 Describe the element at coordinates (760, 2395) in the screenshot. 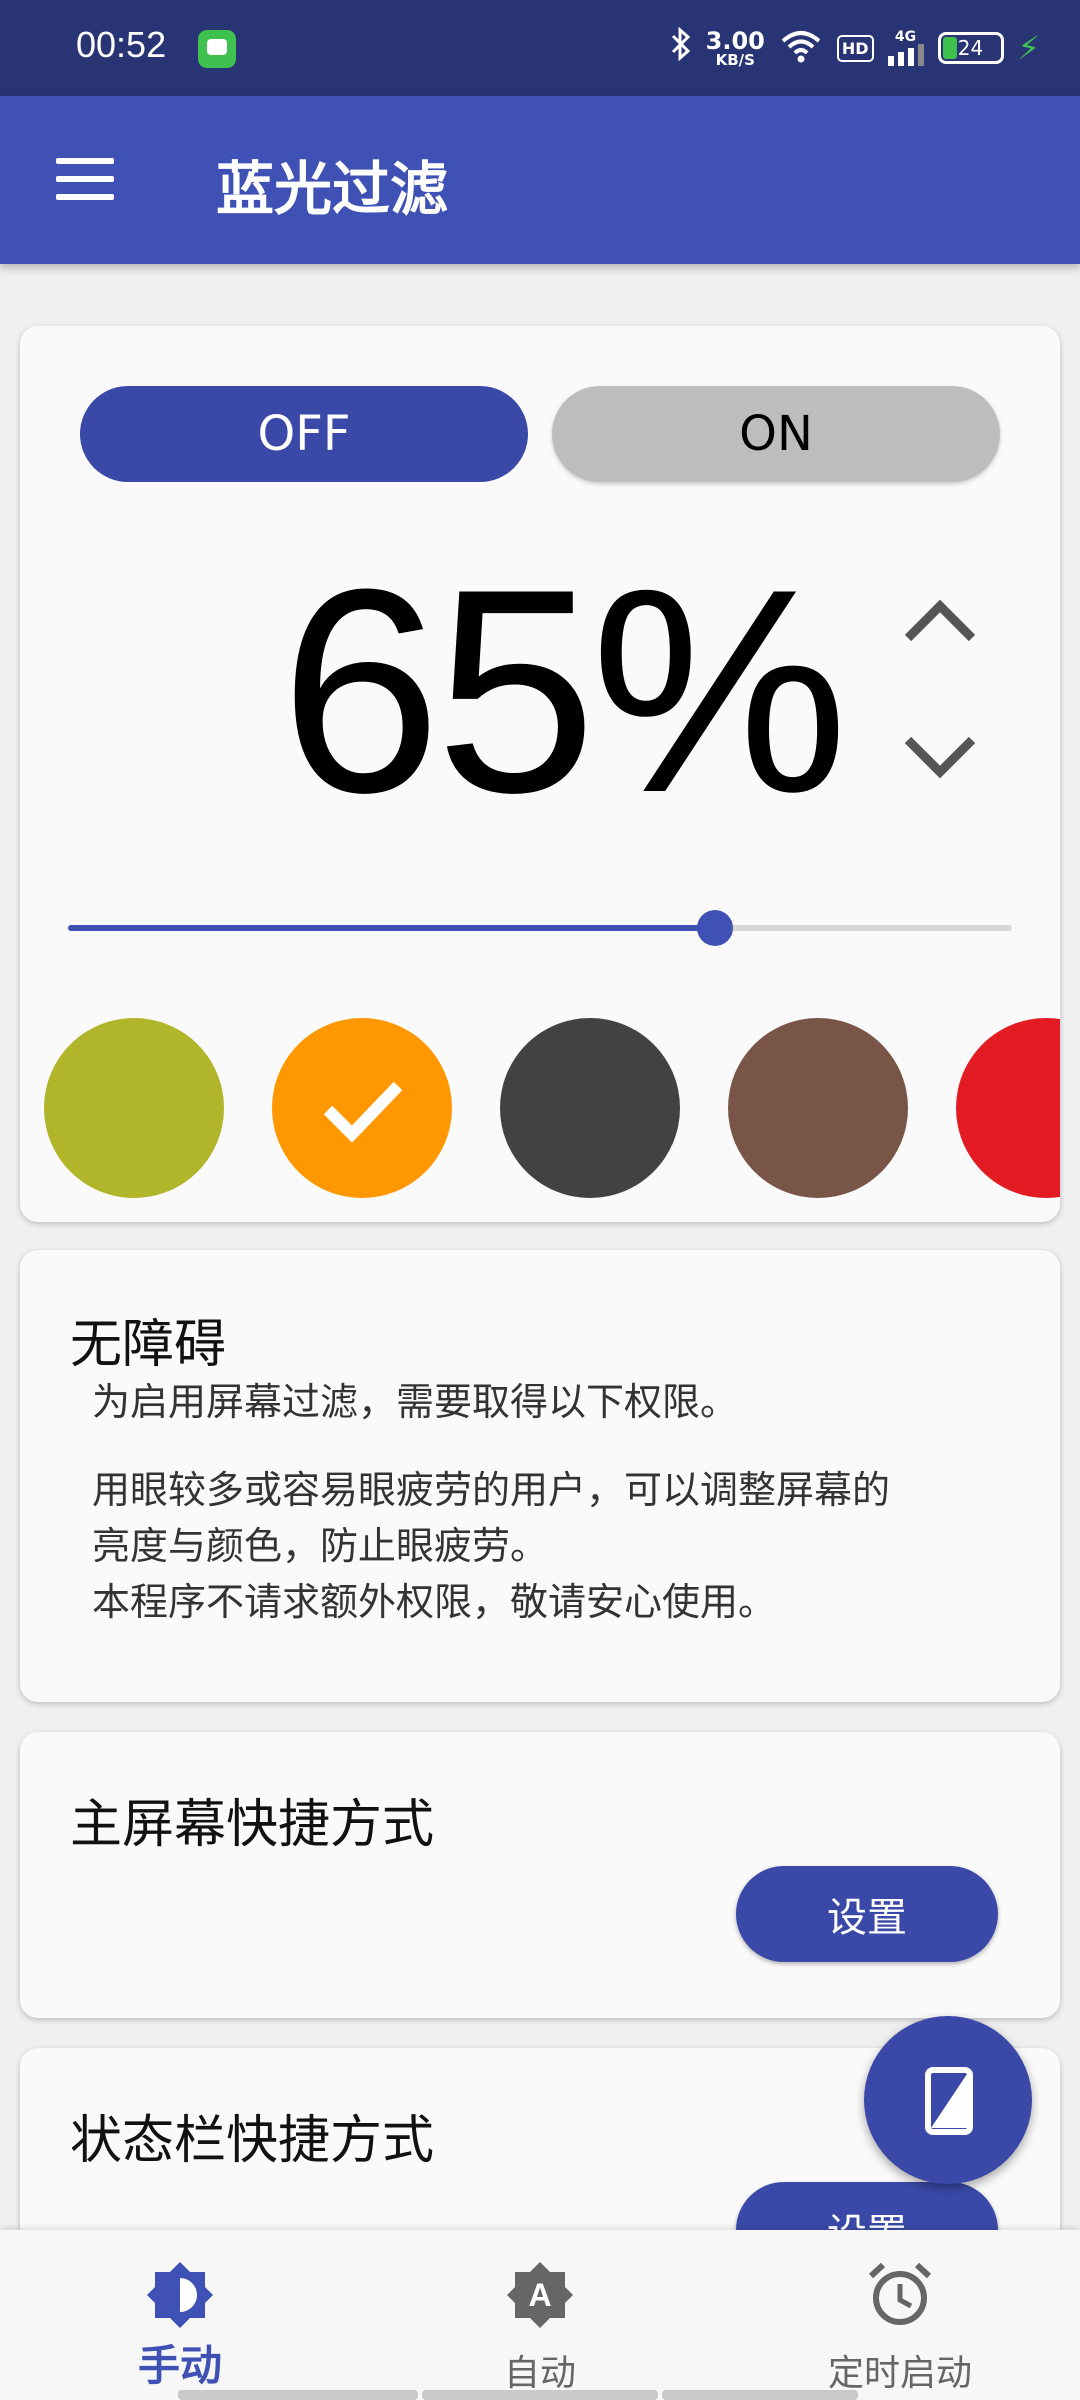

I see `gesture-bar-right` at that location.